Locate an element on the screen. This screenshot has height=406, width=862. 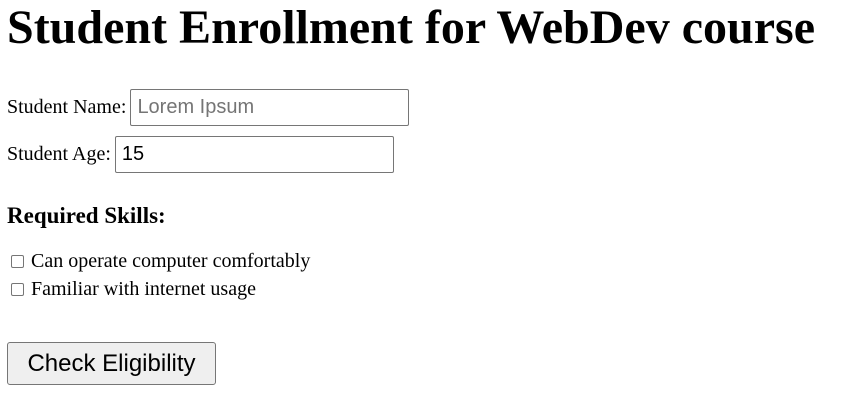
skill-checkbox-internet is located at coordinates (17, 289).